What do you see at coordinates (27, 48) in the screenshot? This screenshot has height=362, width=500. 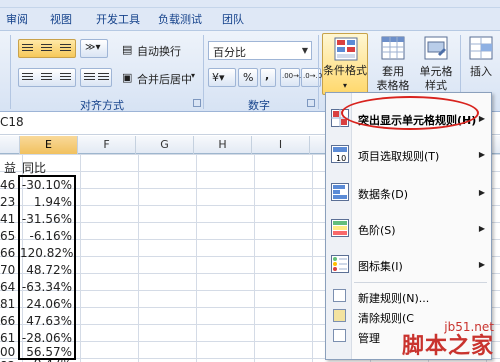 I see `align-top-icon` at bounding box center [27, 48].